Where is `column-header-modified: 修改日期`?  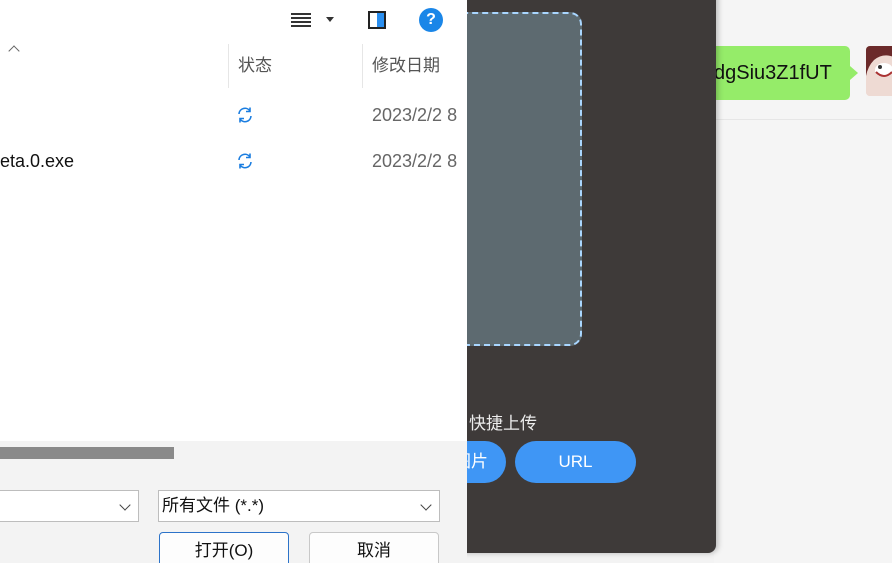
column-header-modified: 修改日期 is located at coordinates (406, 66).